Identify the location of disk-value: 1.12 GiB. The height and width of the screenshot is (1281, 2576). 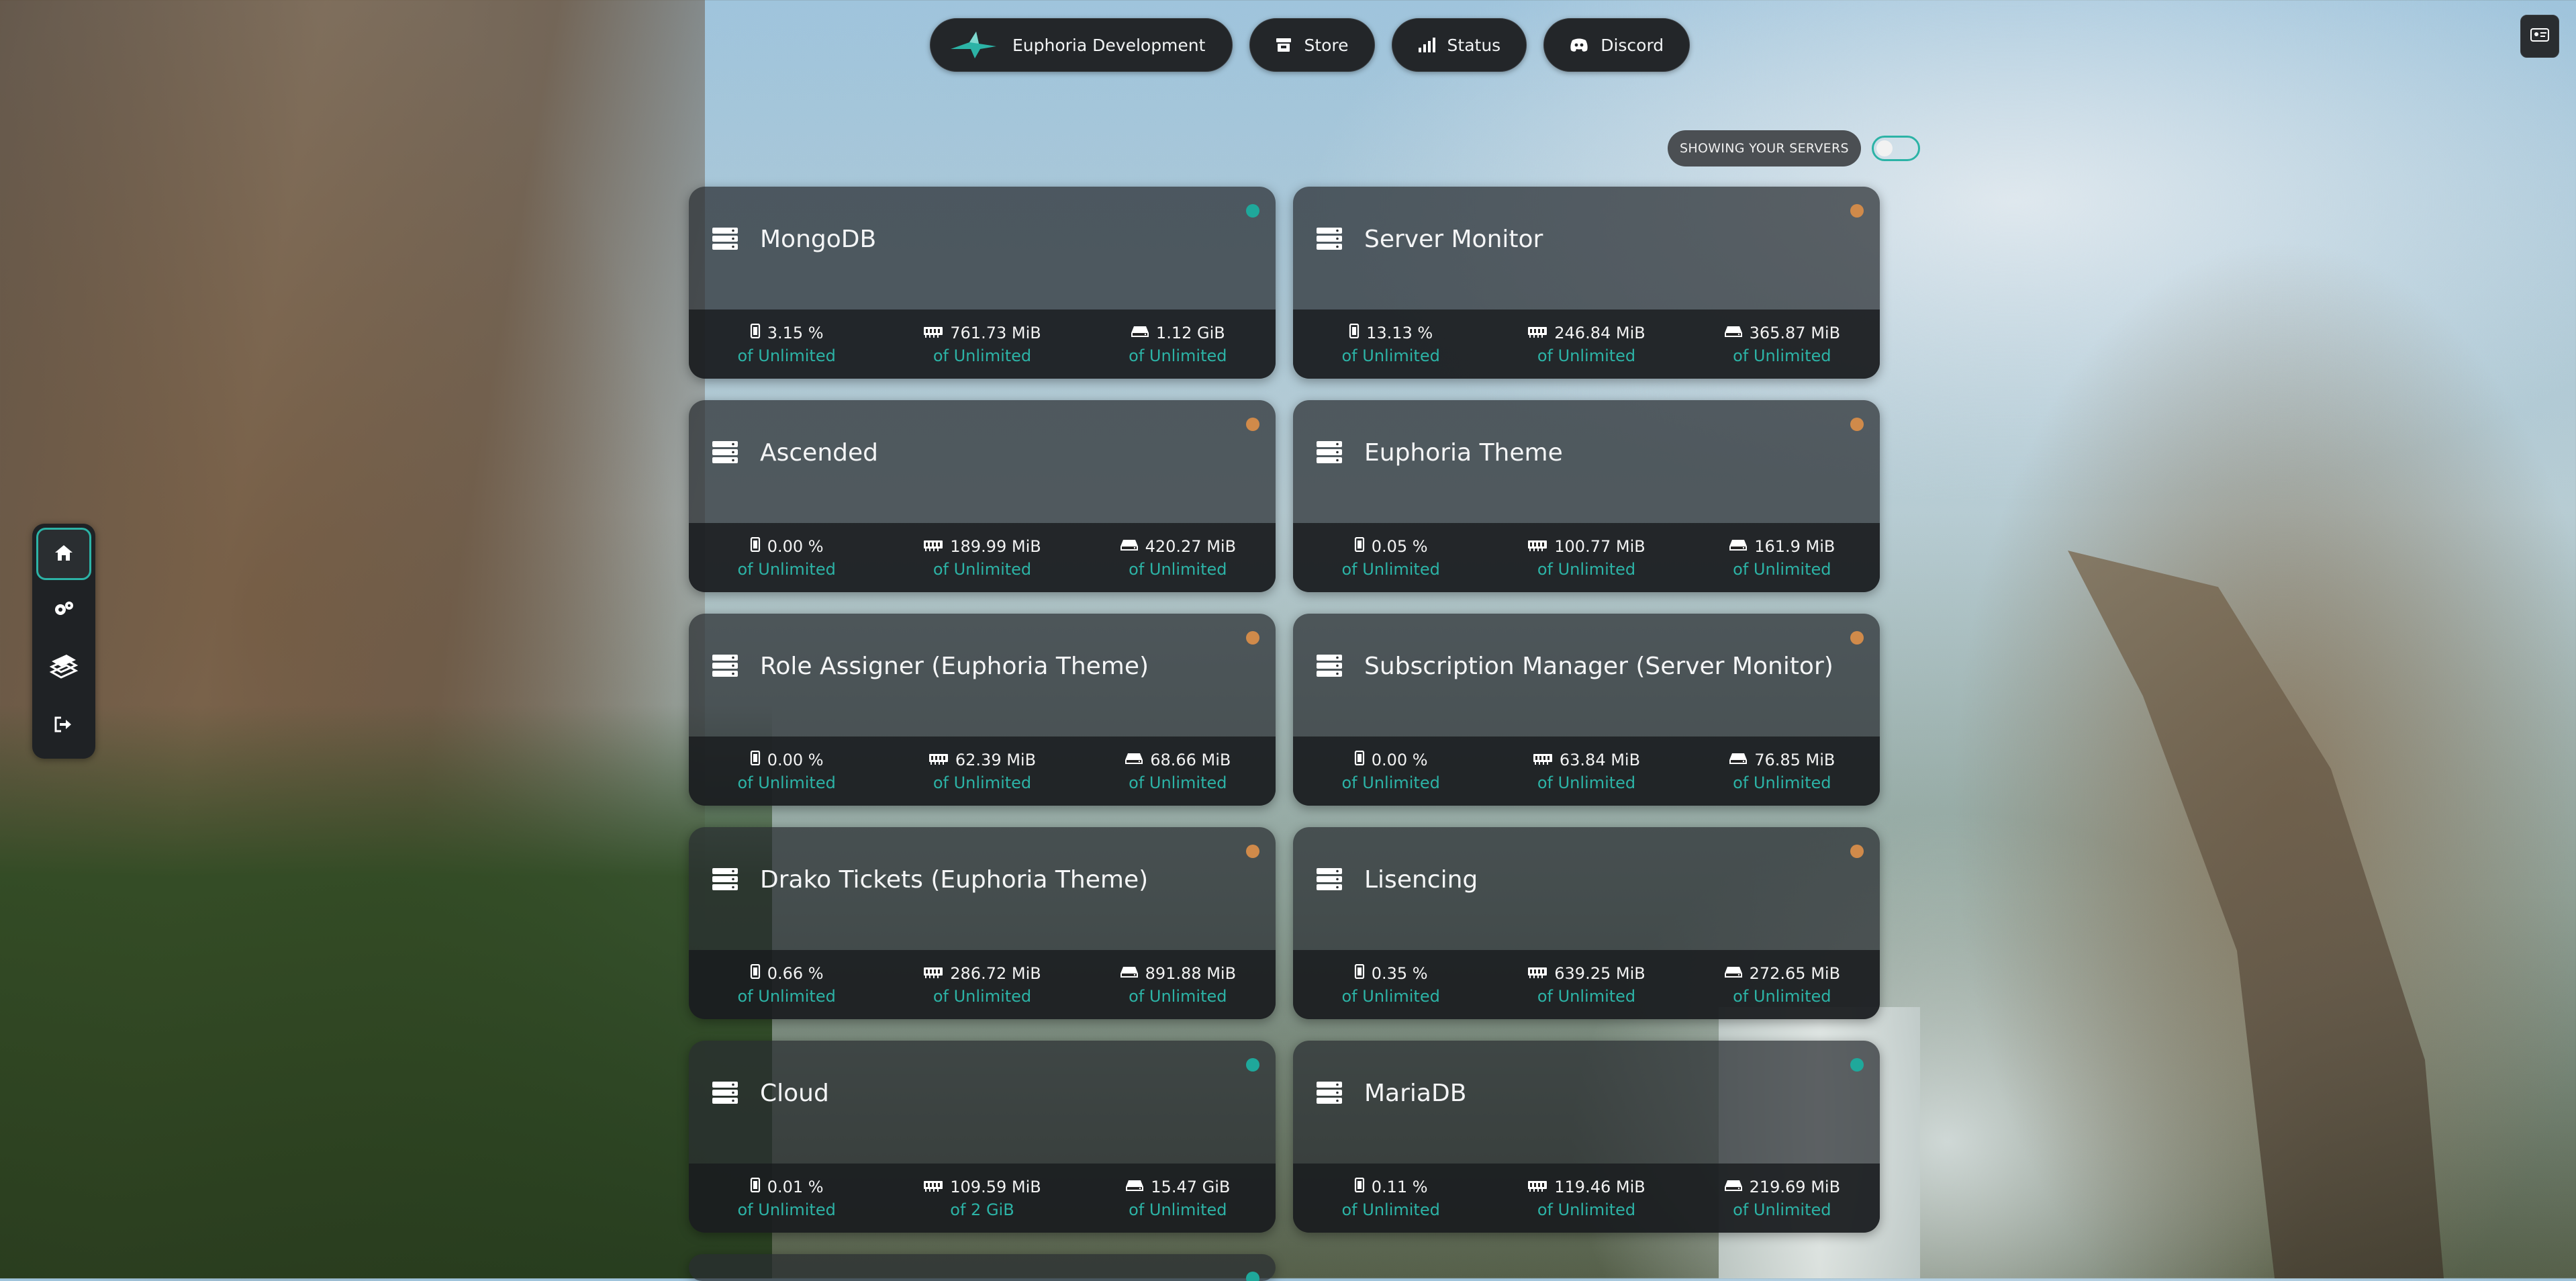
(1190, 333).